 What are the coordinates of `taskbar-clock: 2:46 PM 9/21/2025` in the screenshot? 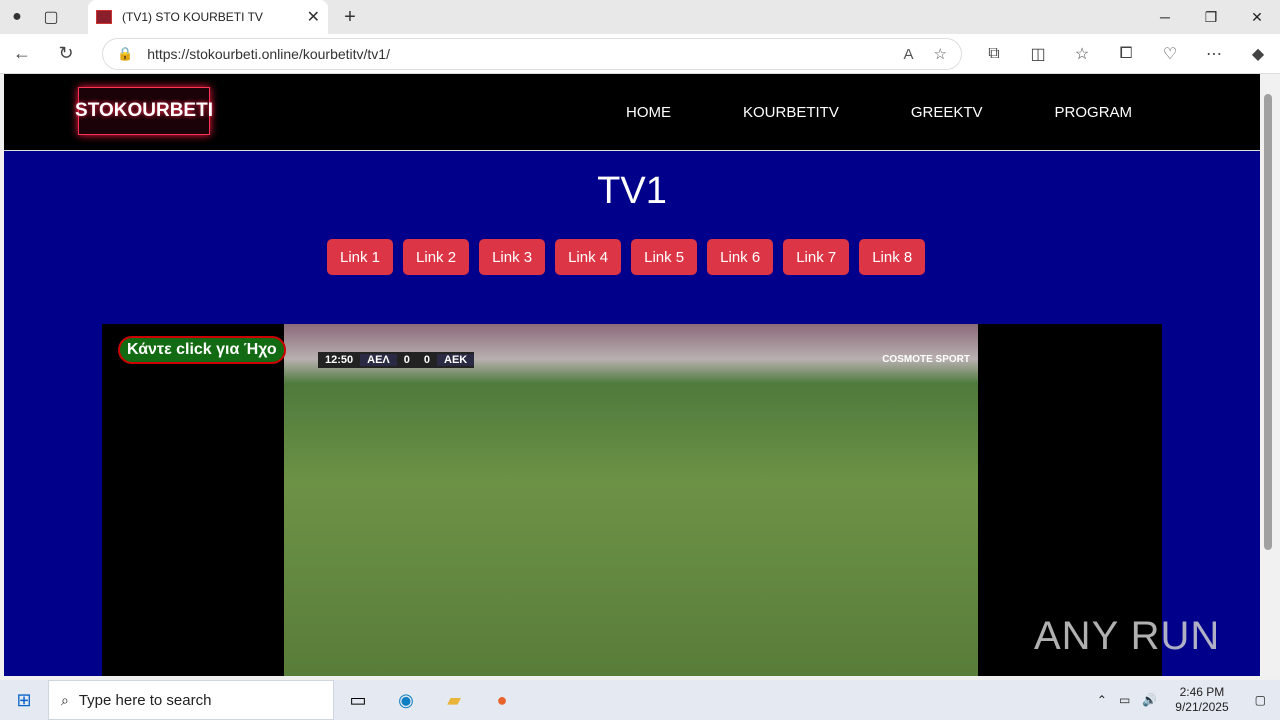 It's located at (1201, 700).